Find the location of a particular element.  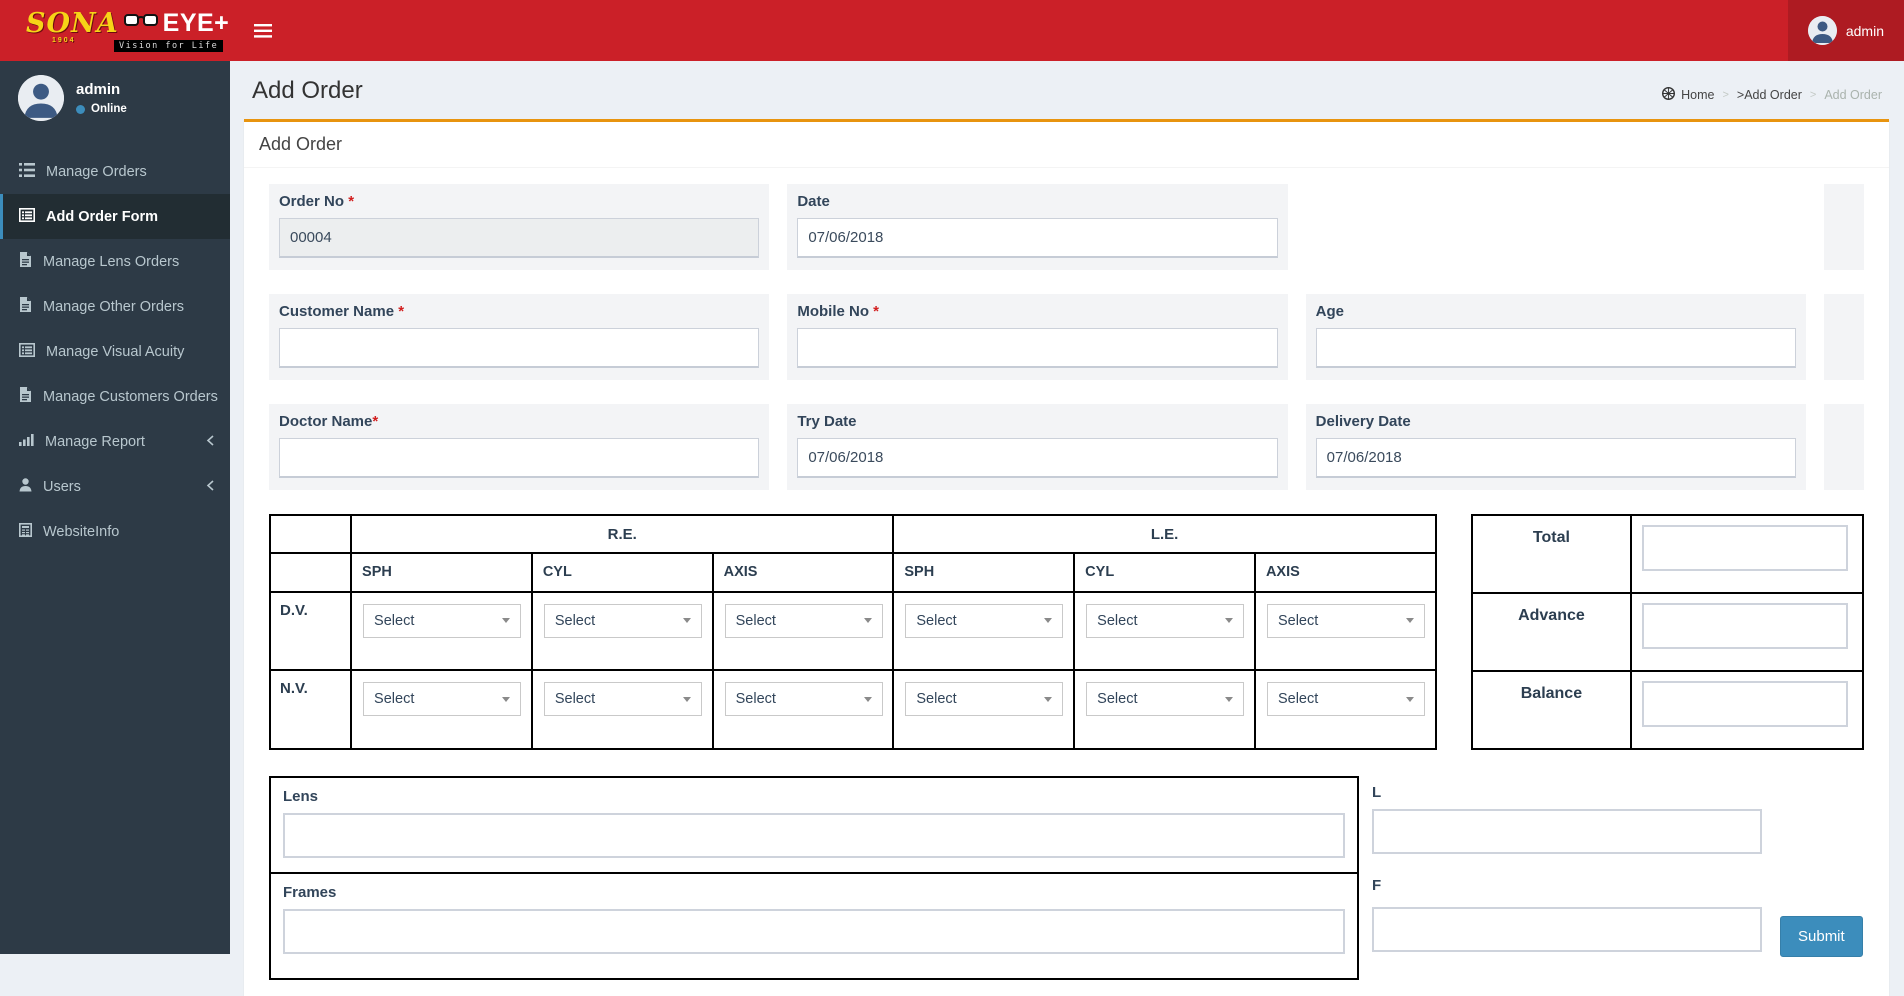

sidebar-item-add-order-form: Add Order Form is located at coordinates (115, 216).